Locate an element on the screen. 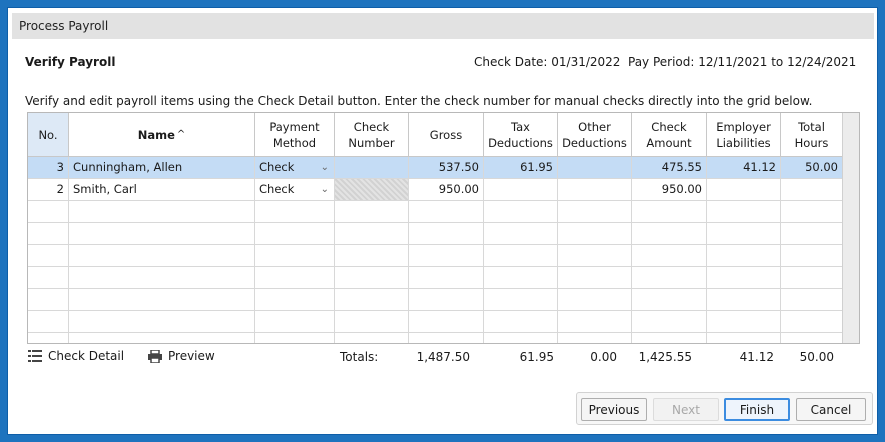 This screenshot has width=885, height=442. total-check-amount: 1,425.55 is located at coordinates (665, 357).